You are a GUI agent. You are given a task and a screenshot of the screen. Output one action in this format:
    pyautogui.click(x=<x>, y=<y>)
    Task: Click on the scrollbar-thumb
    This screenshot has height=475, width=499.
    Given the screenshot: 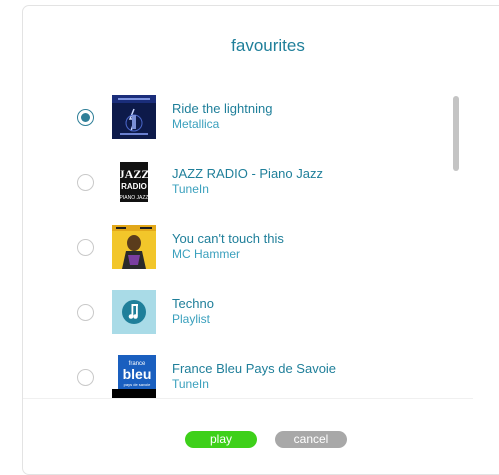 What is the action you would take?
    pyautogui.click(x=456, y=133)
    